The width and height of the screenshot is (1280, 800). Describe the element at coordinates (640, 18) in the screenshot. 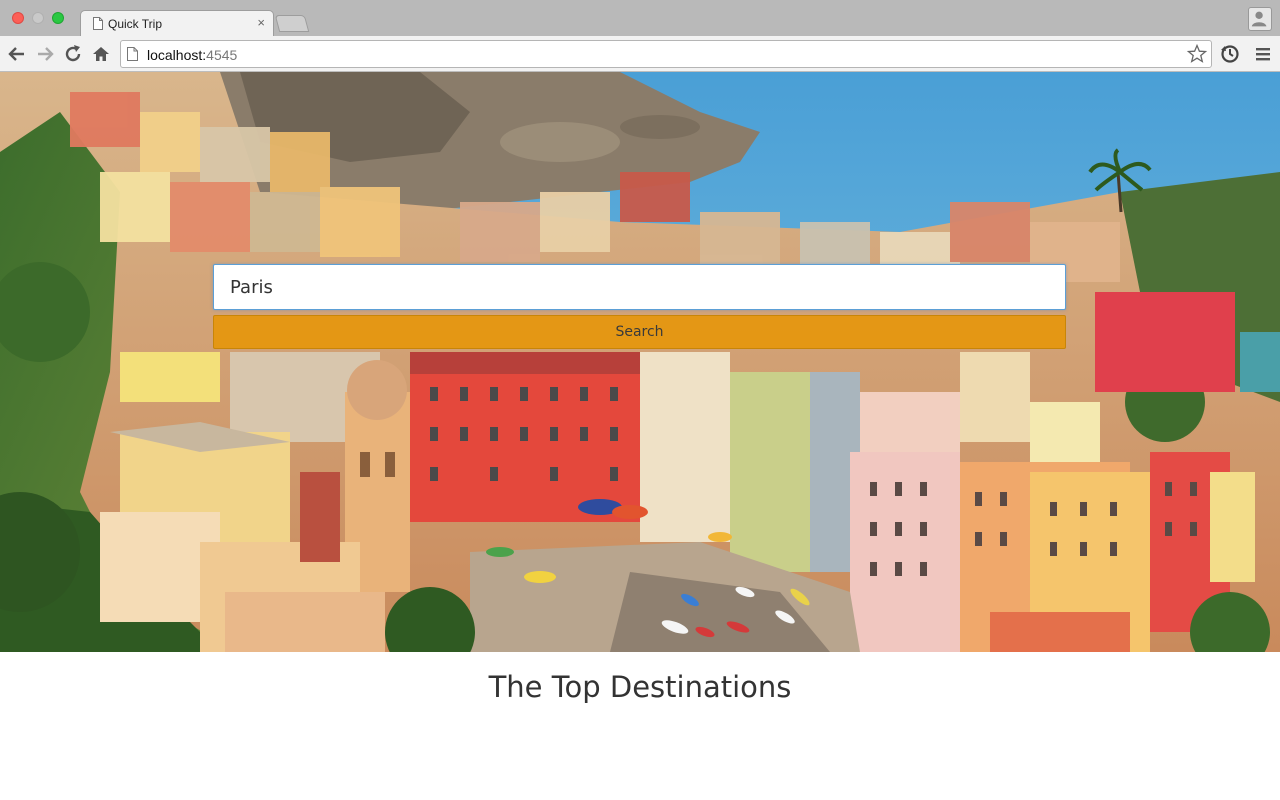

I see `tab-strip: Quick Trip ×` at that location.